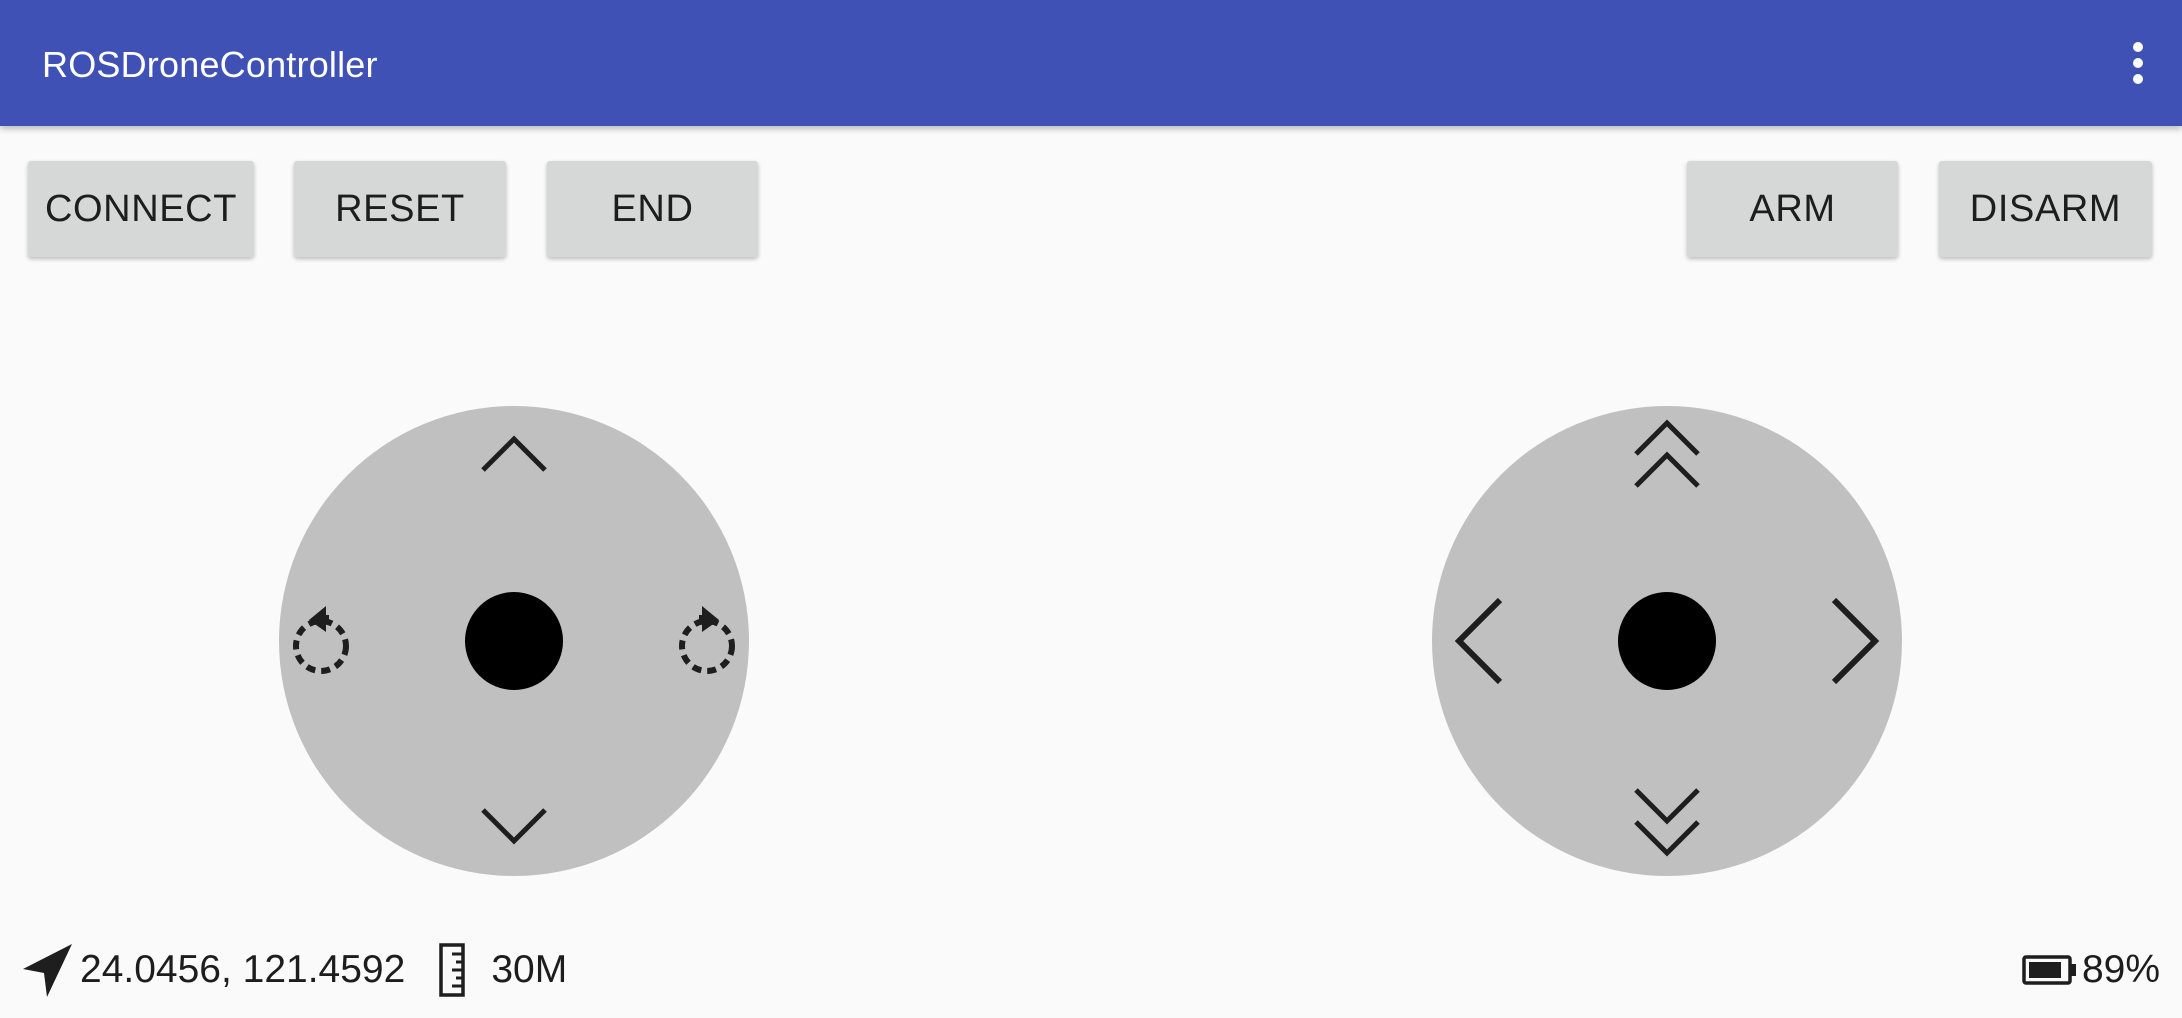  What do you see at coordinates (1091, 63) in the screenshot?
I see `app-bar: ROSDroneController` at bounding box center [1091, 63].